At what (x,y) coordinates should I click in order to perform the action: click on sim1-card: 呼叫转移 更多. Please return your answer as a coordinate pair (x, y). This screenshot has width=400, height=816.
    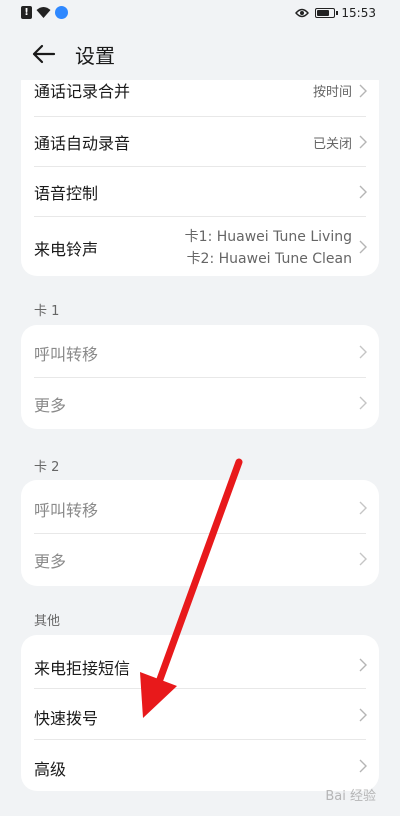
    Looking at the image, I should click on (200, 377).